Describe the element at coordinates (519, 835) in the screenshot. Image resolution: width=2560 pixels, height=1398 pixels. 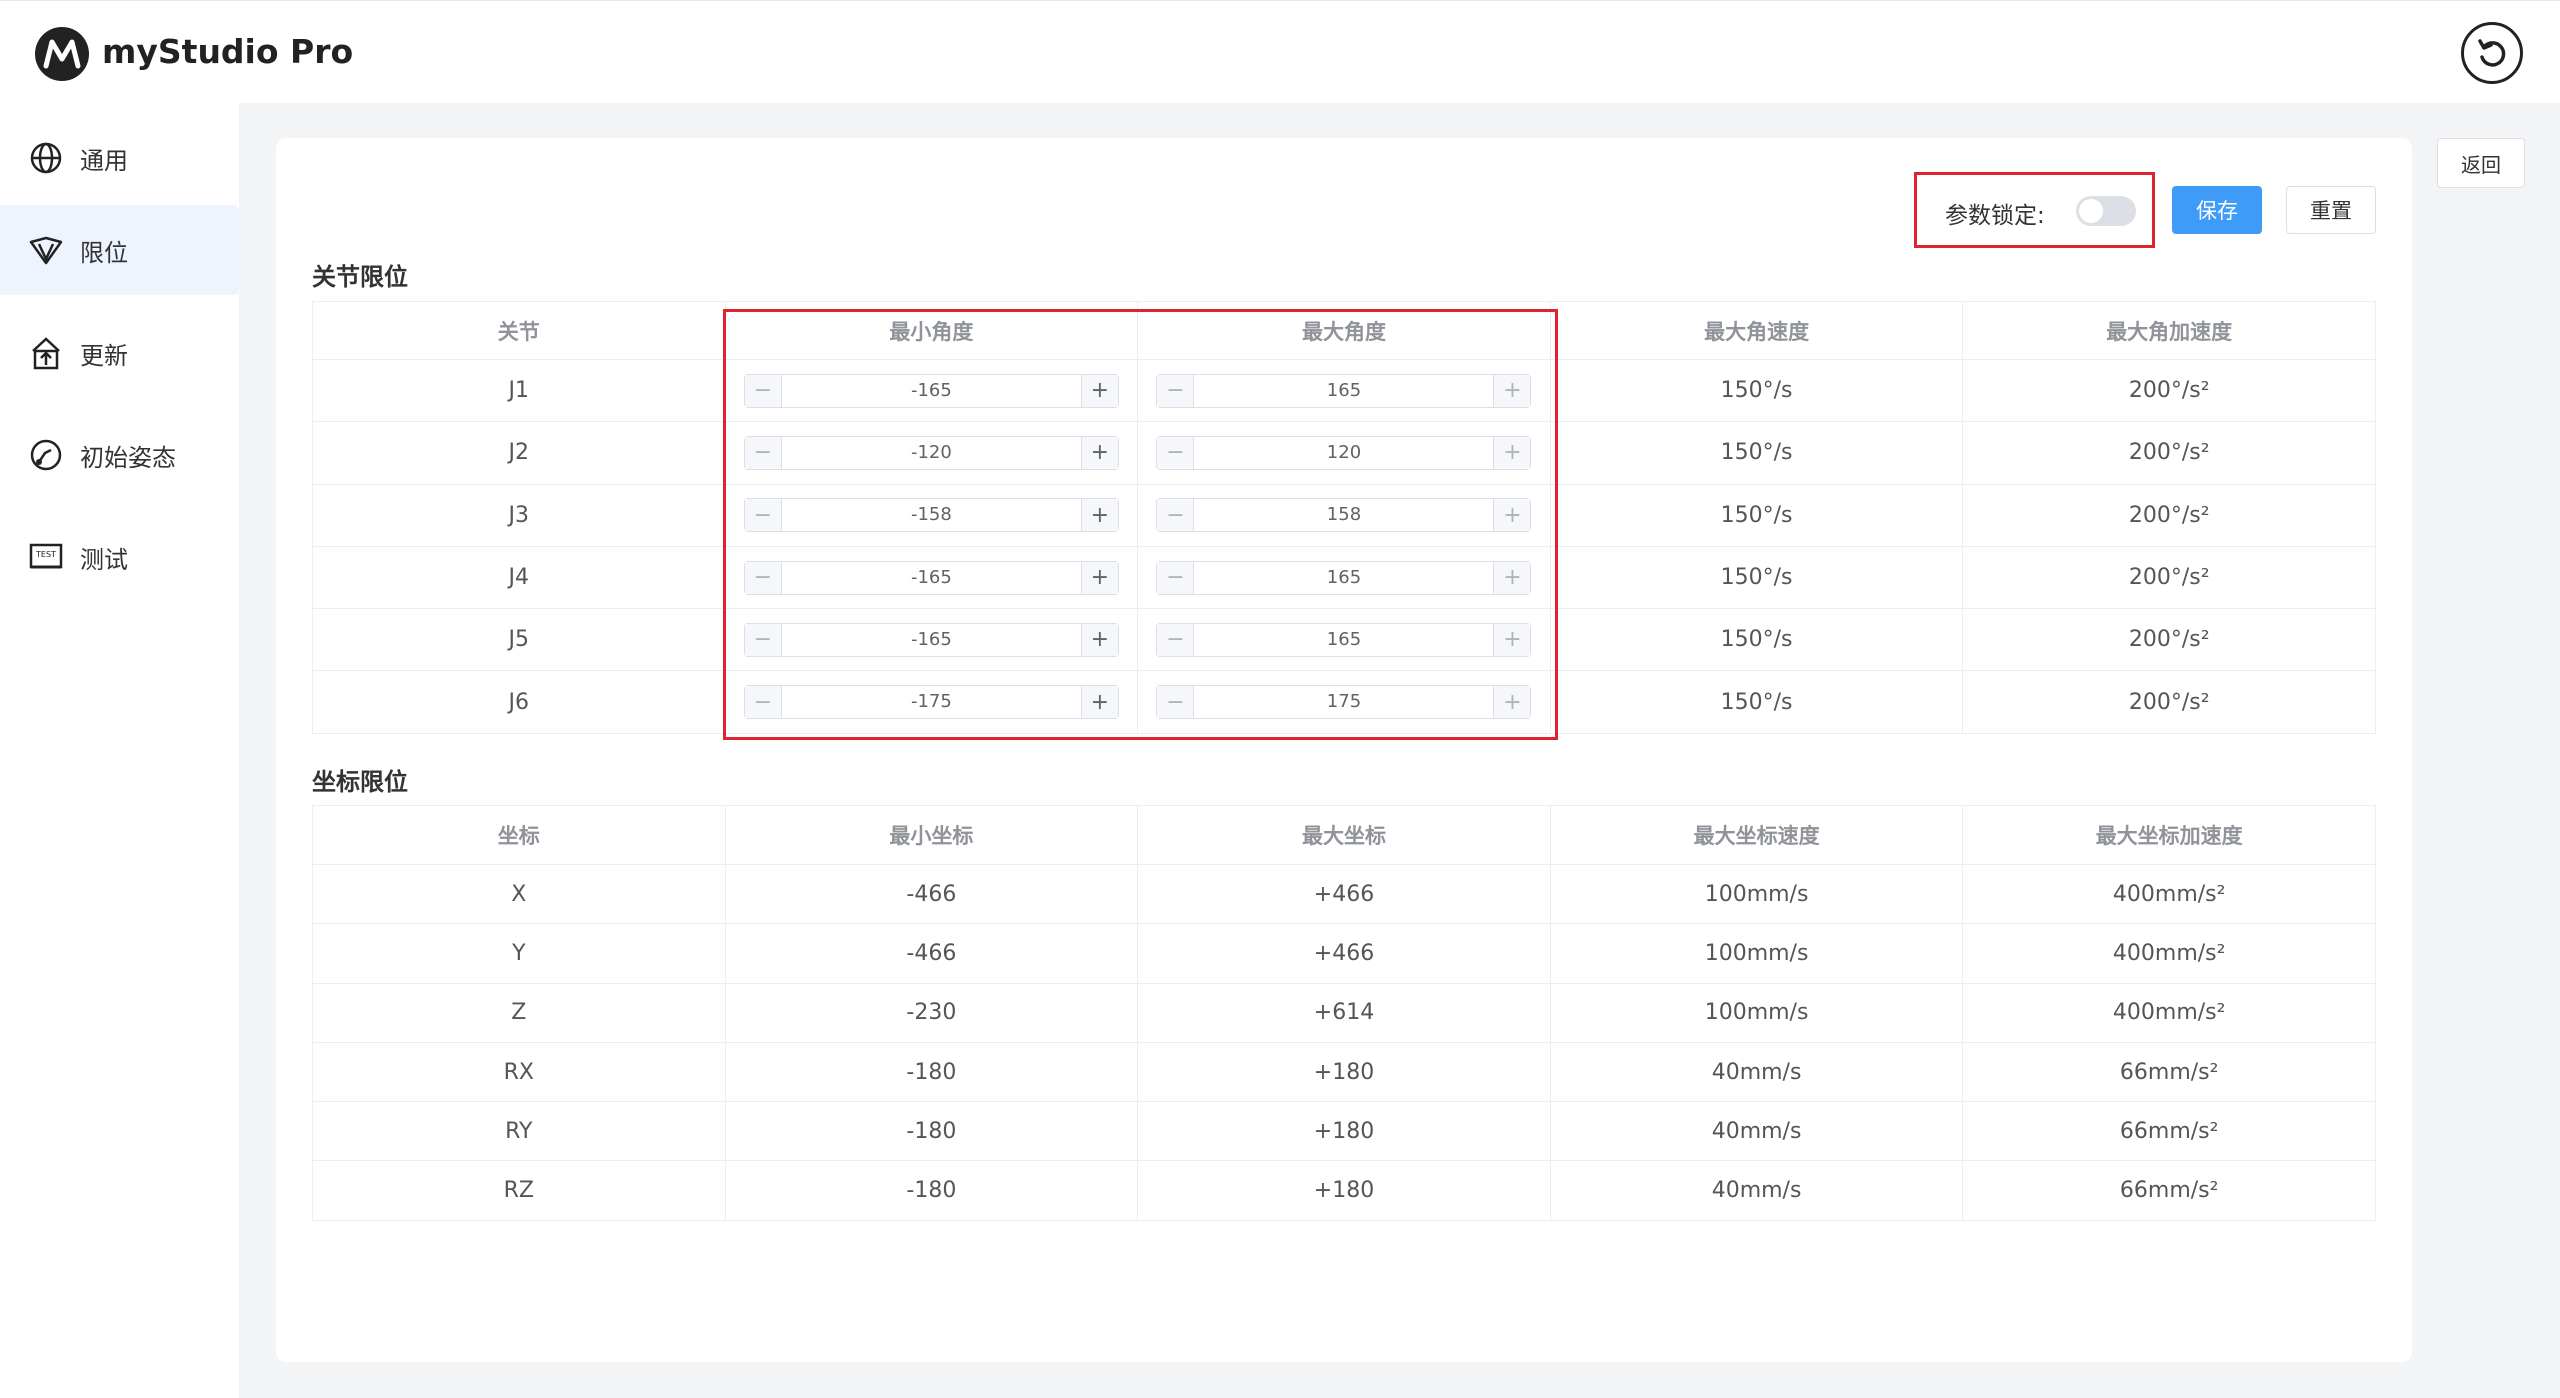
I see `column-header: 坐标` at that location.